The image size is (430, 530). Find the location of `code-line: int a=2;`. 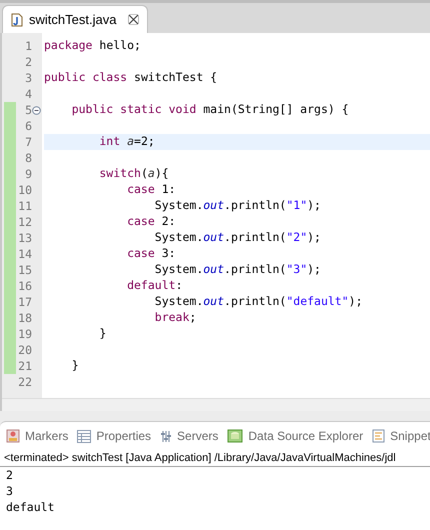

code-line: int a=2; is located at coordinates (126, 141).